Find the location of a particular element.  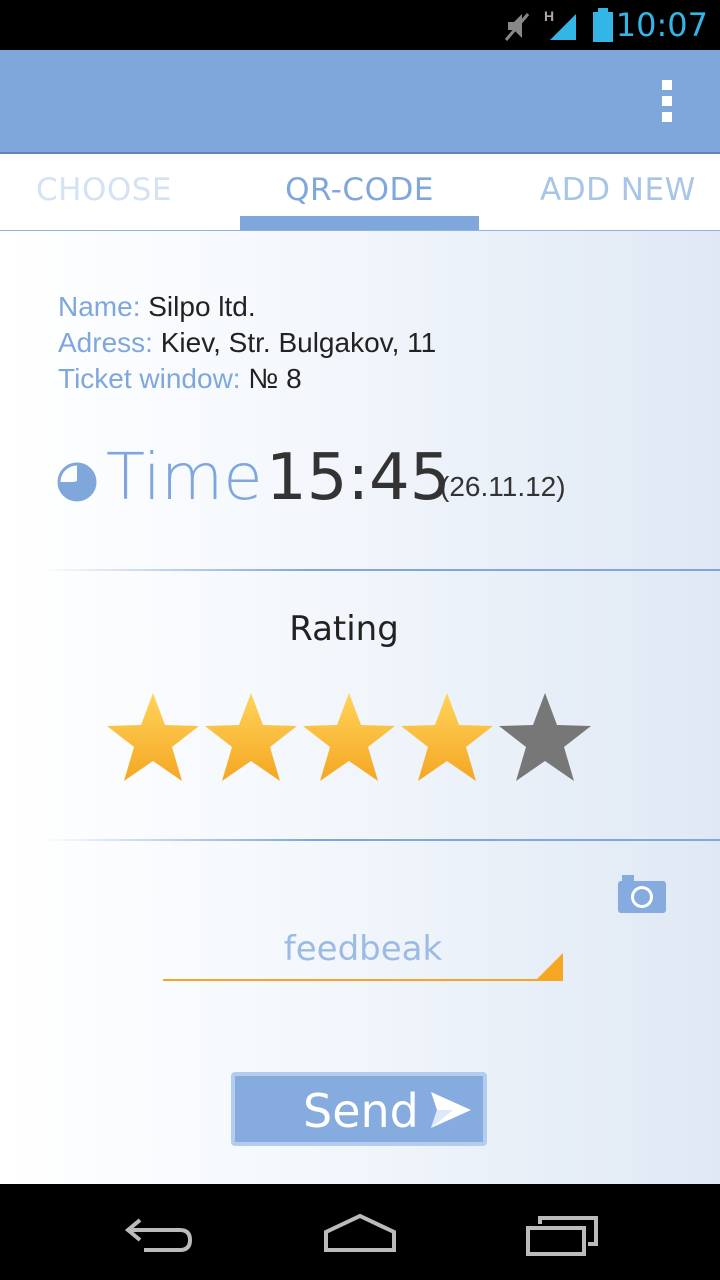

feedback-corner-mark is located at coordinates (549, 967).